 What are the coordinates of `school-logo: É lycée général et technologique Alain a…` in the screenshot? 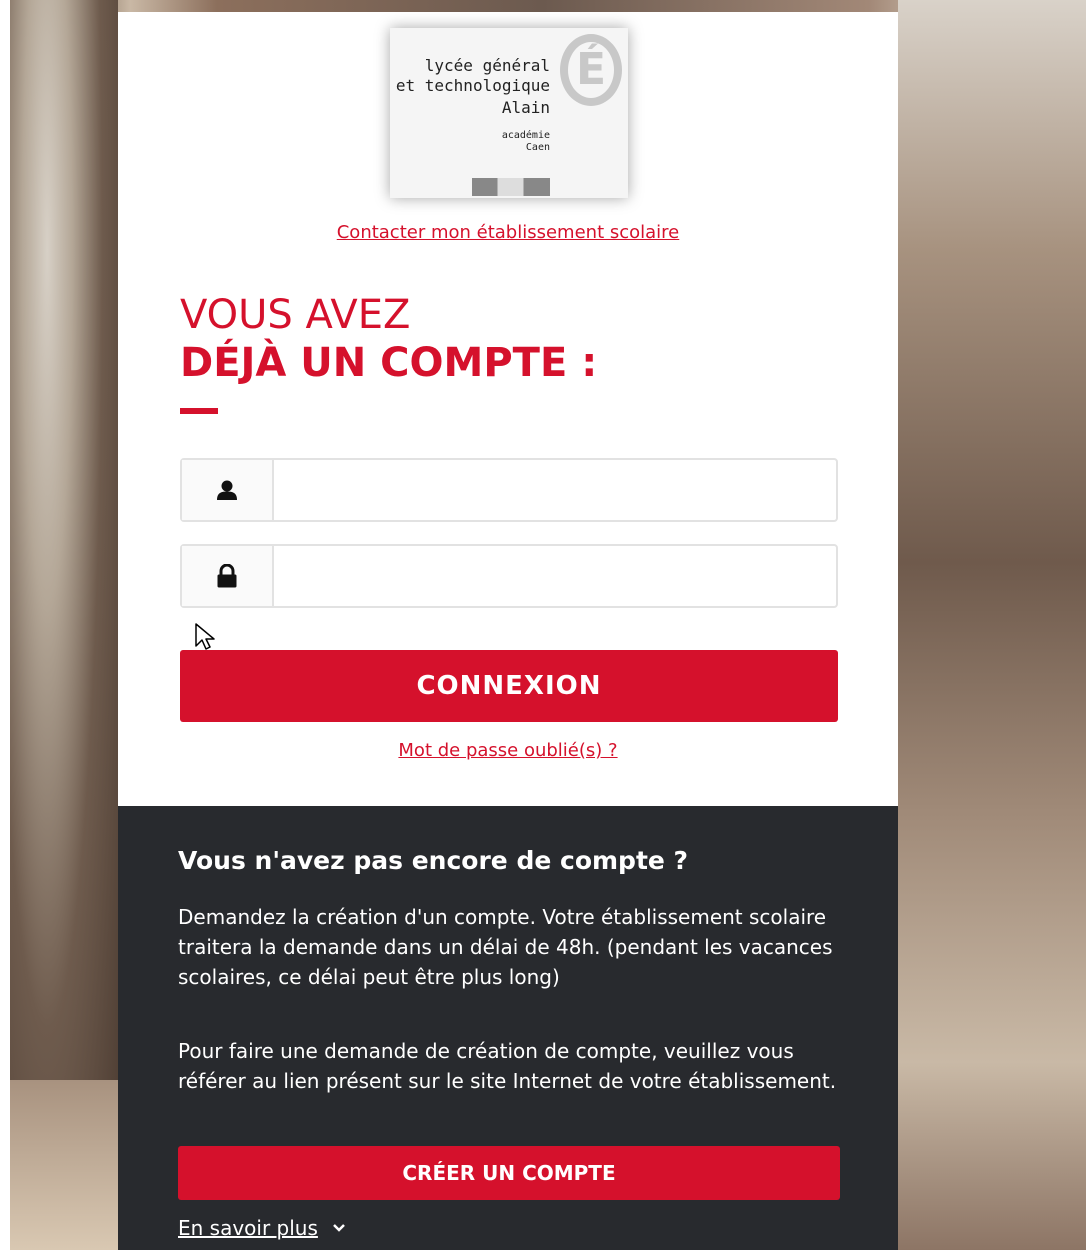 It's located at (509, 113).